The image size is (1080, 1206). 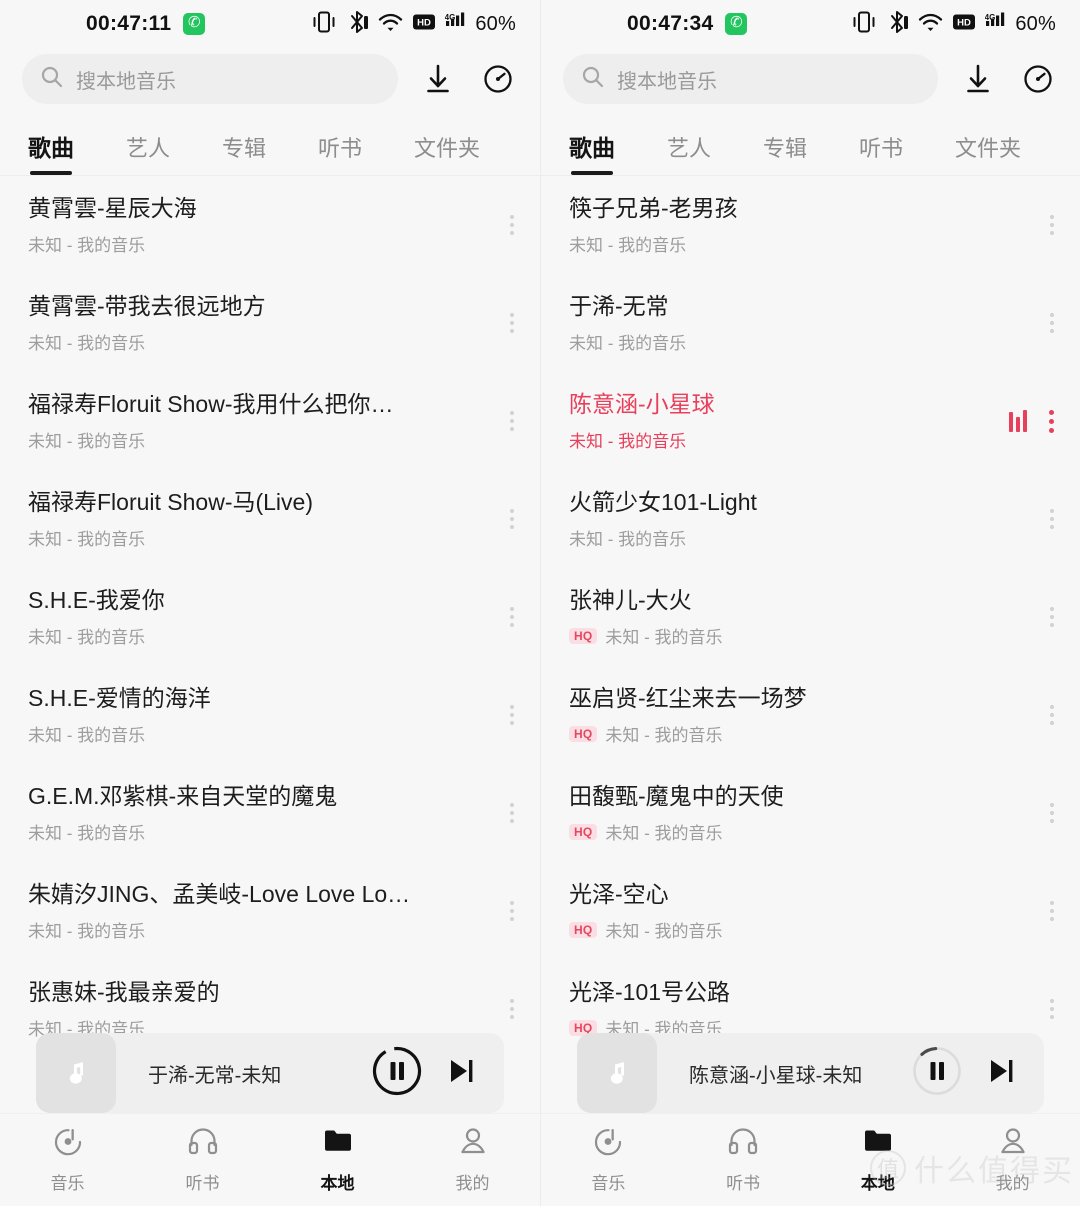 I want to click on person-icon, so click(x=473, y=1143).